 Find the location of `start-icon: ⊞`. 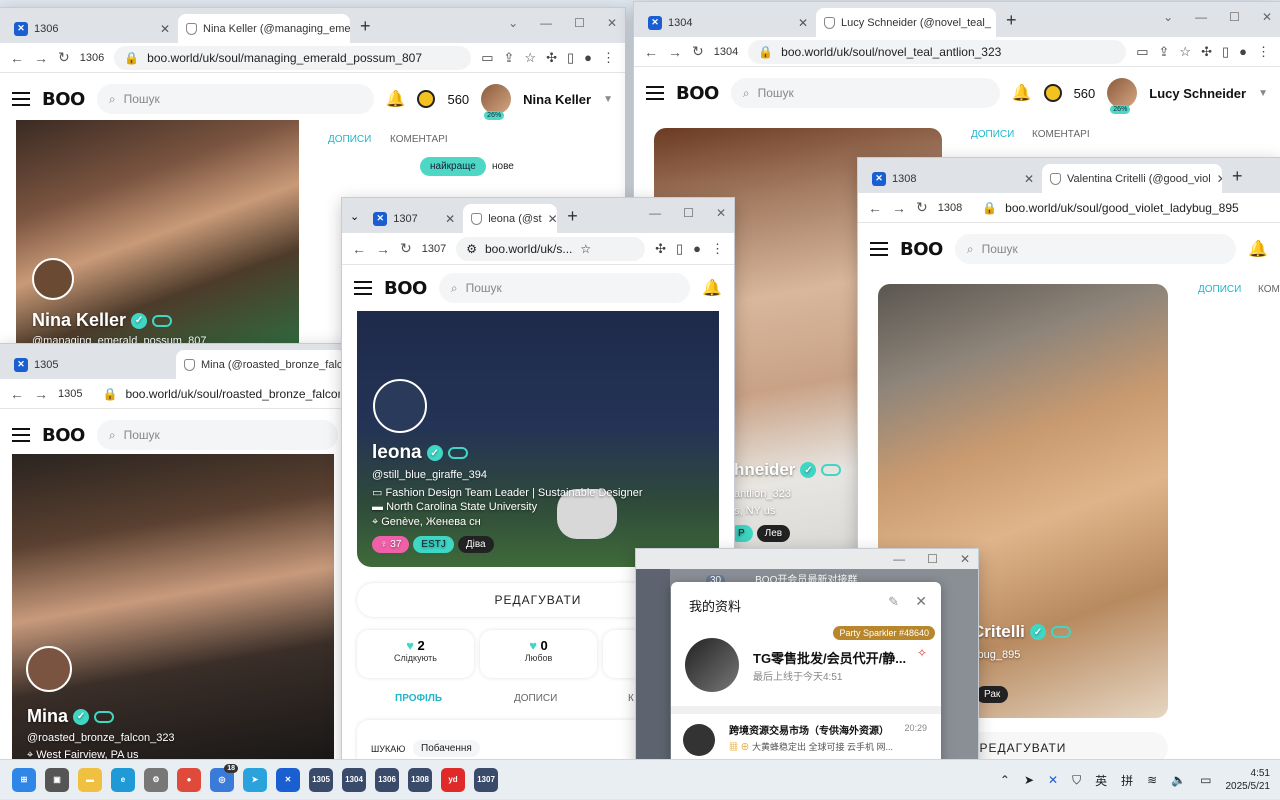

start-icon: ⊞ is located at coordinates (24, 779).